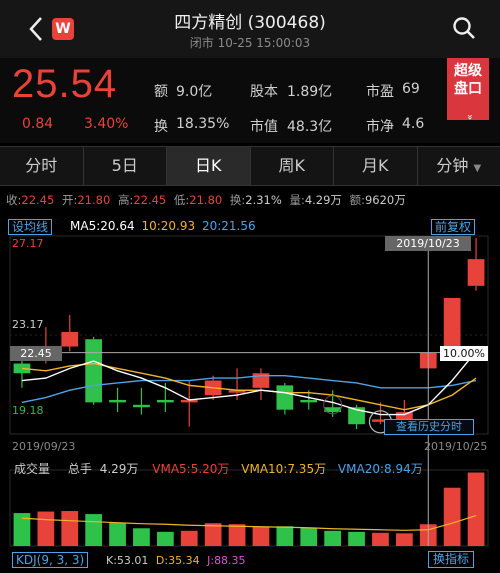 This screenshot has height=573, width=500. What do you see at coordinates (38, 124) in the screenshot?
I see `price-change: 0.84` at bounding box center [38, 124].